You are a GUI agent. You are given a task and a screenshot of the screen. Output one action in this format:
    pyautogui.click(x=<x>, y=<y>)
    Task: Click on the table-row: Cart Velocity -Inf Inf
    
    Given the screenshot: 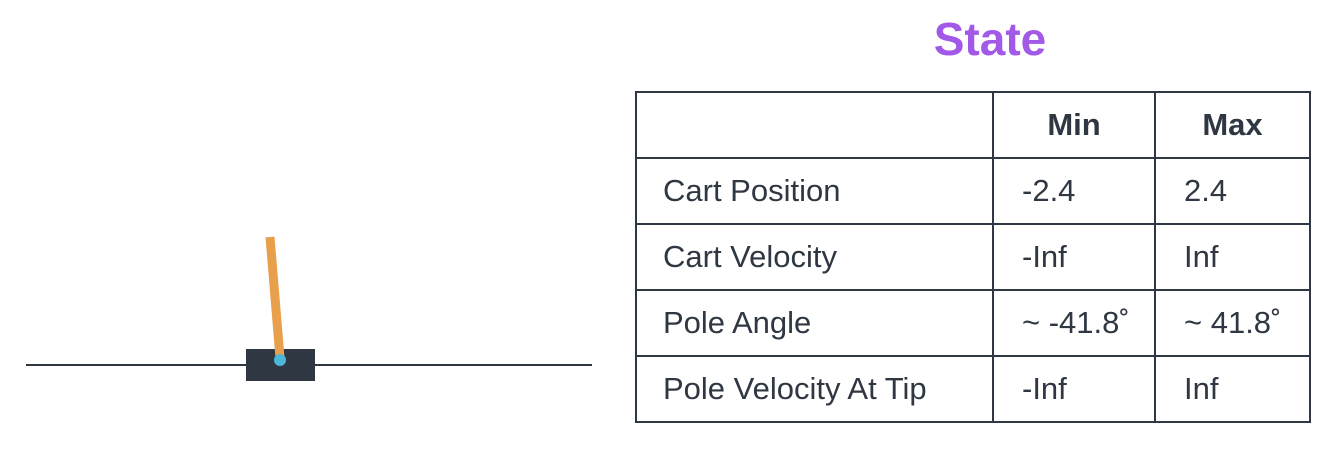 What is the action you would take?
    pyautogui.click(x=973, y=257)
    